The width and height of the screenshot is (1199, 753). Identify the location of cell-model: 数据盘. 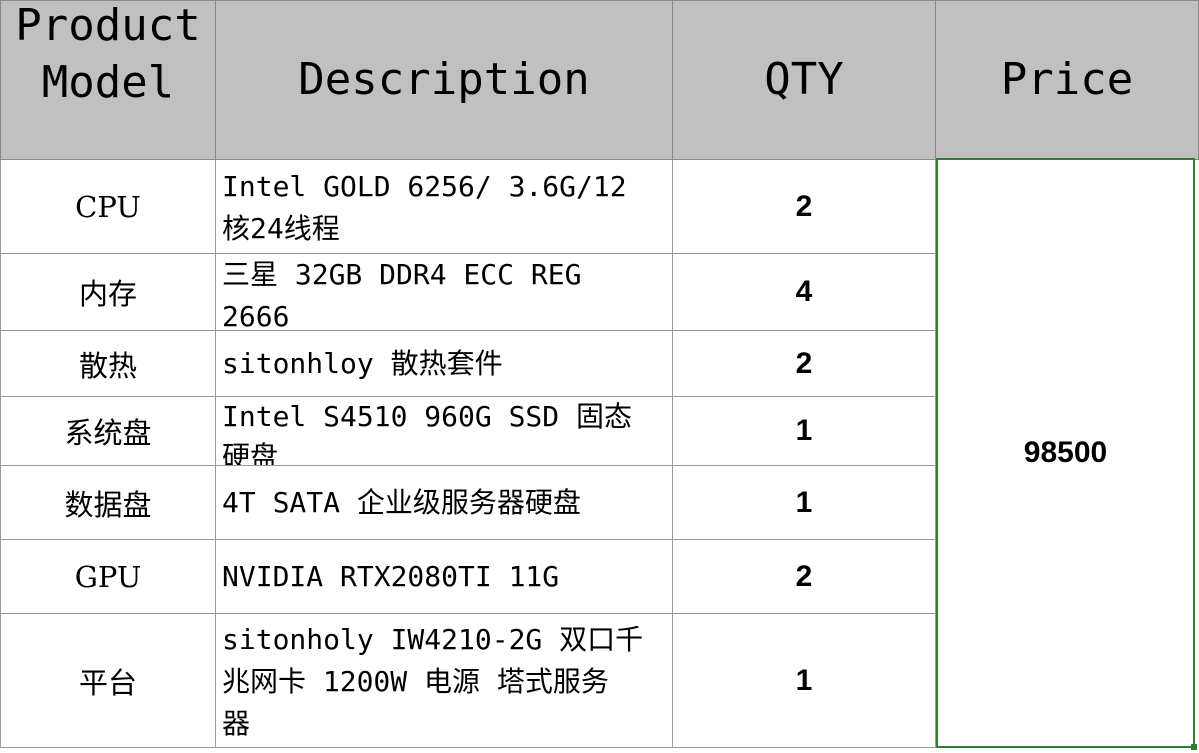
(108, 503).